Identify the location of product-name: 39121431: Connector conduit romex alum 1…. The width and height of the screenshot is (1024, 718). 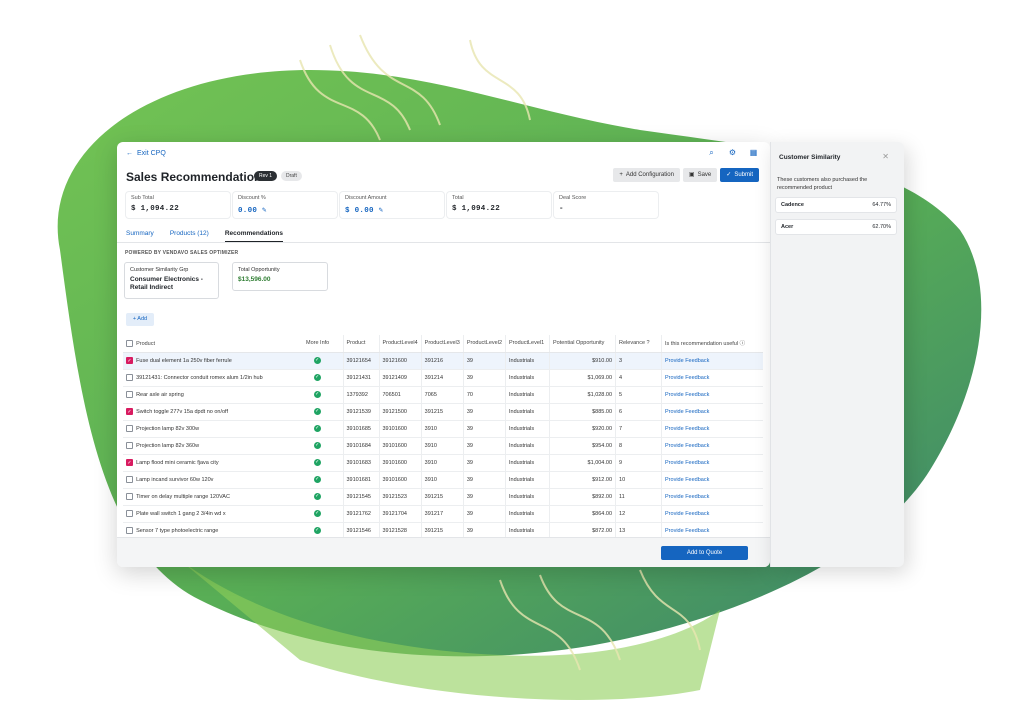
(199, 377).